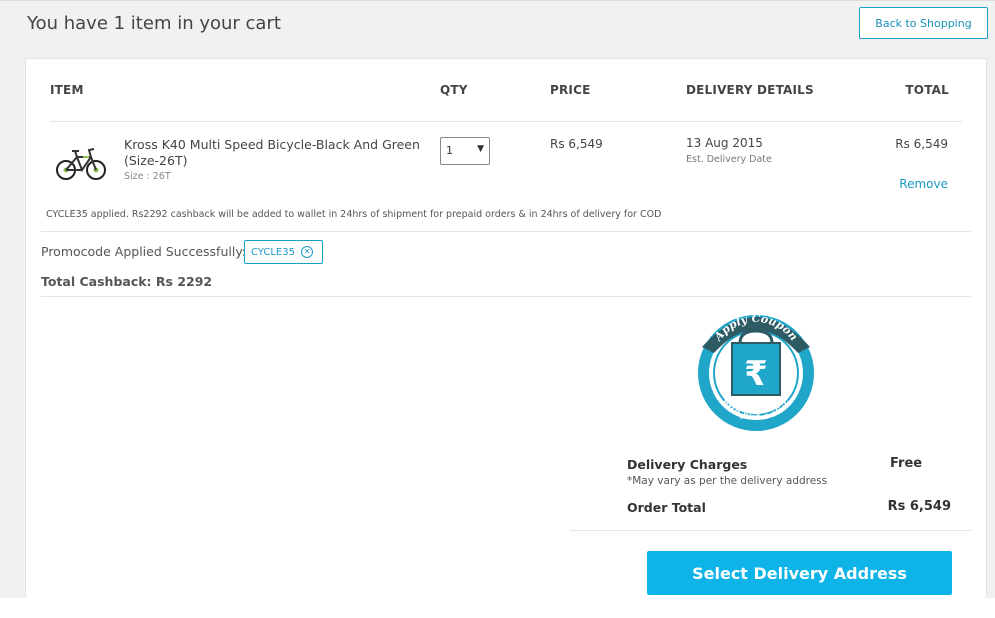 This screenshot has width=995, height=618. What do you see at coordinates (127, 281) in the screenshot?
I see `total-cashback: Total Cashback: Rs 2292` at bounding box center [127, 281].